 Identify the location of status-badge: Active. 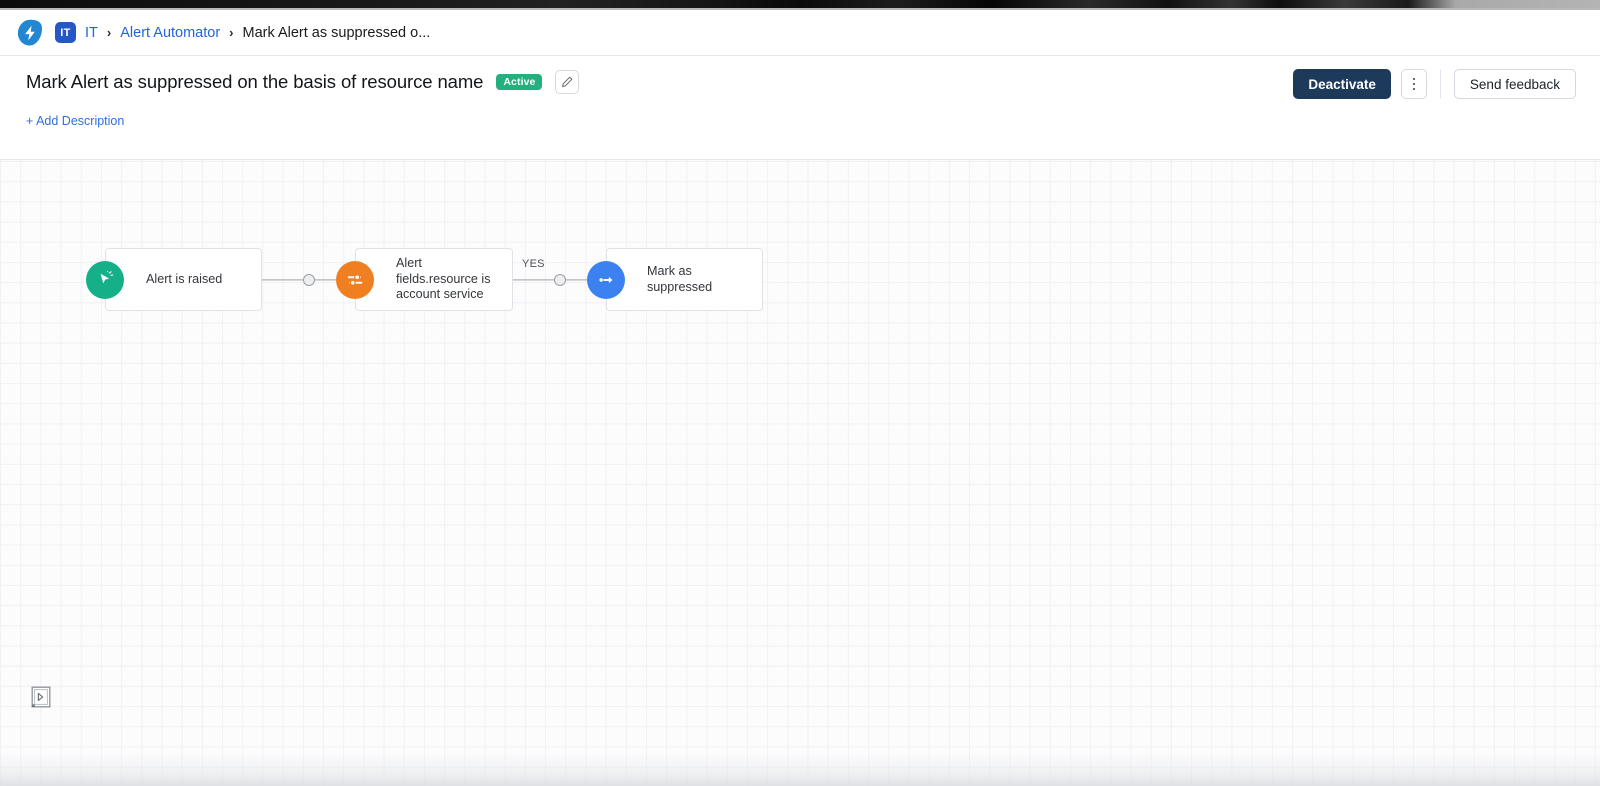
(519, 82).